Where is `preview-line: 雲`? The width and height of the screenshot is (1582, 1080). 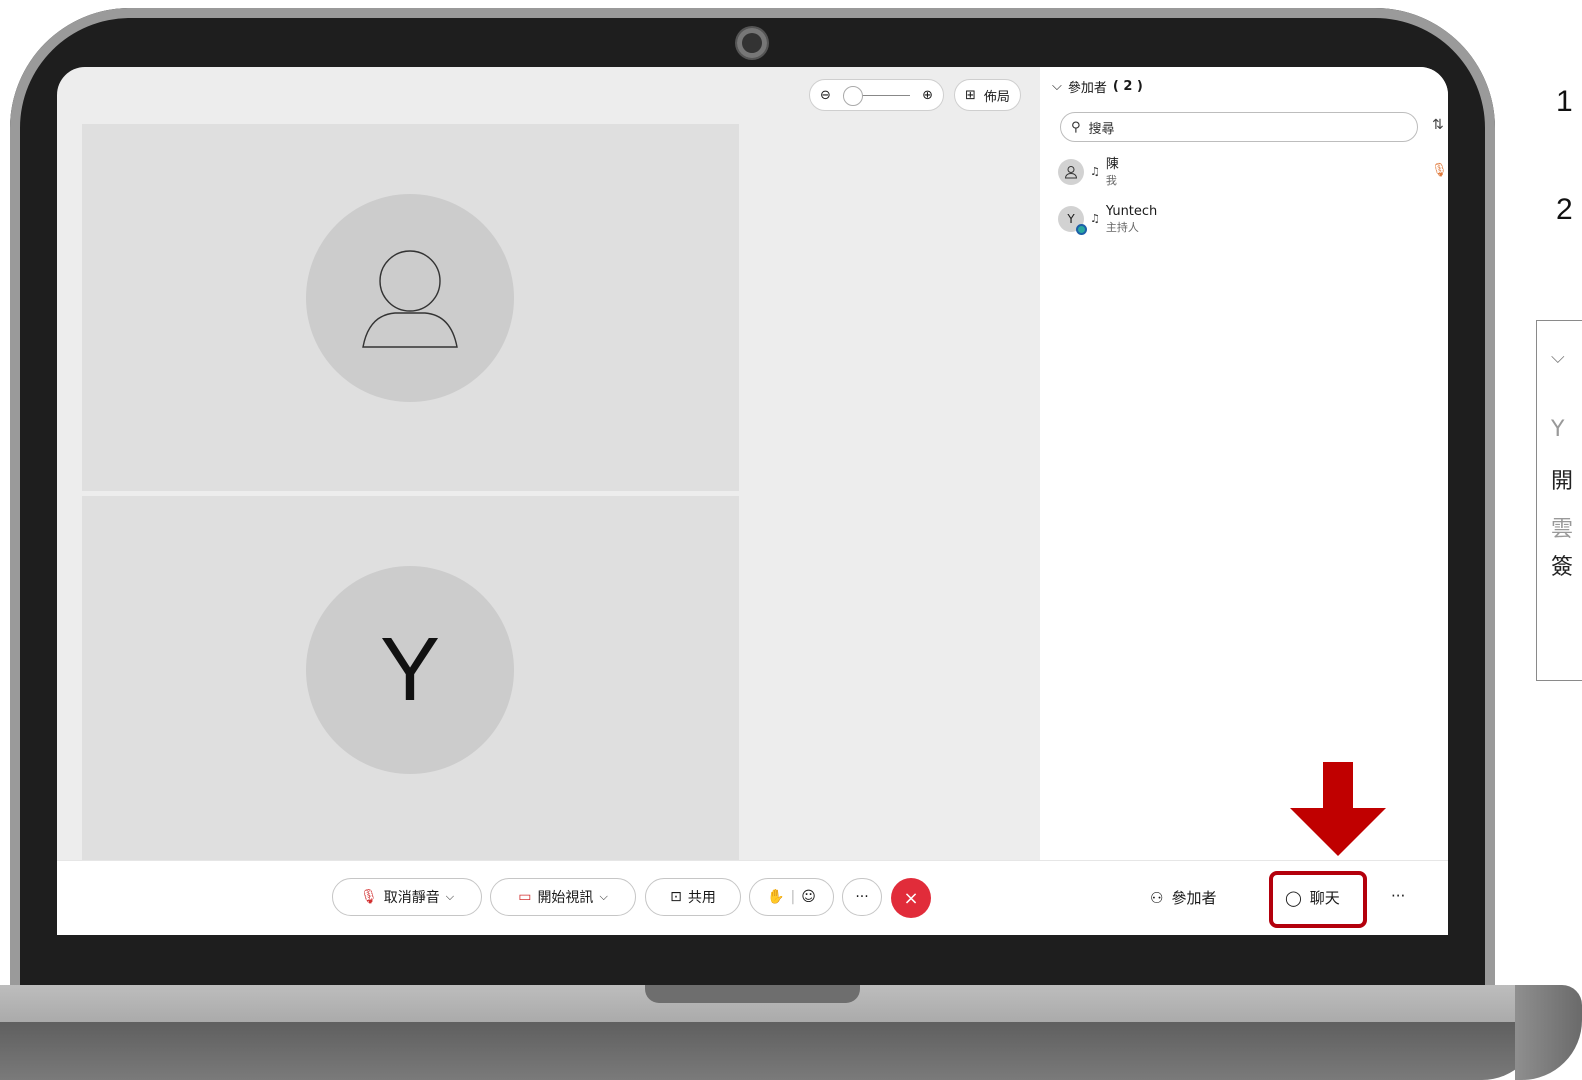 preview-line: 雲 is located at coordinates (1562, 529).